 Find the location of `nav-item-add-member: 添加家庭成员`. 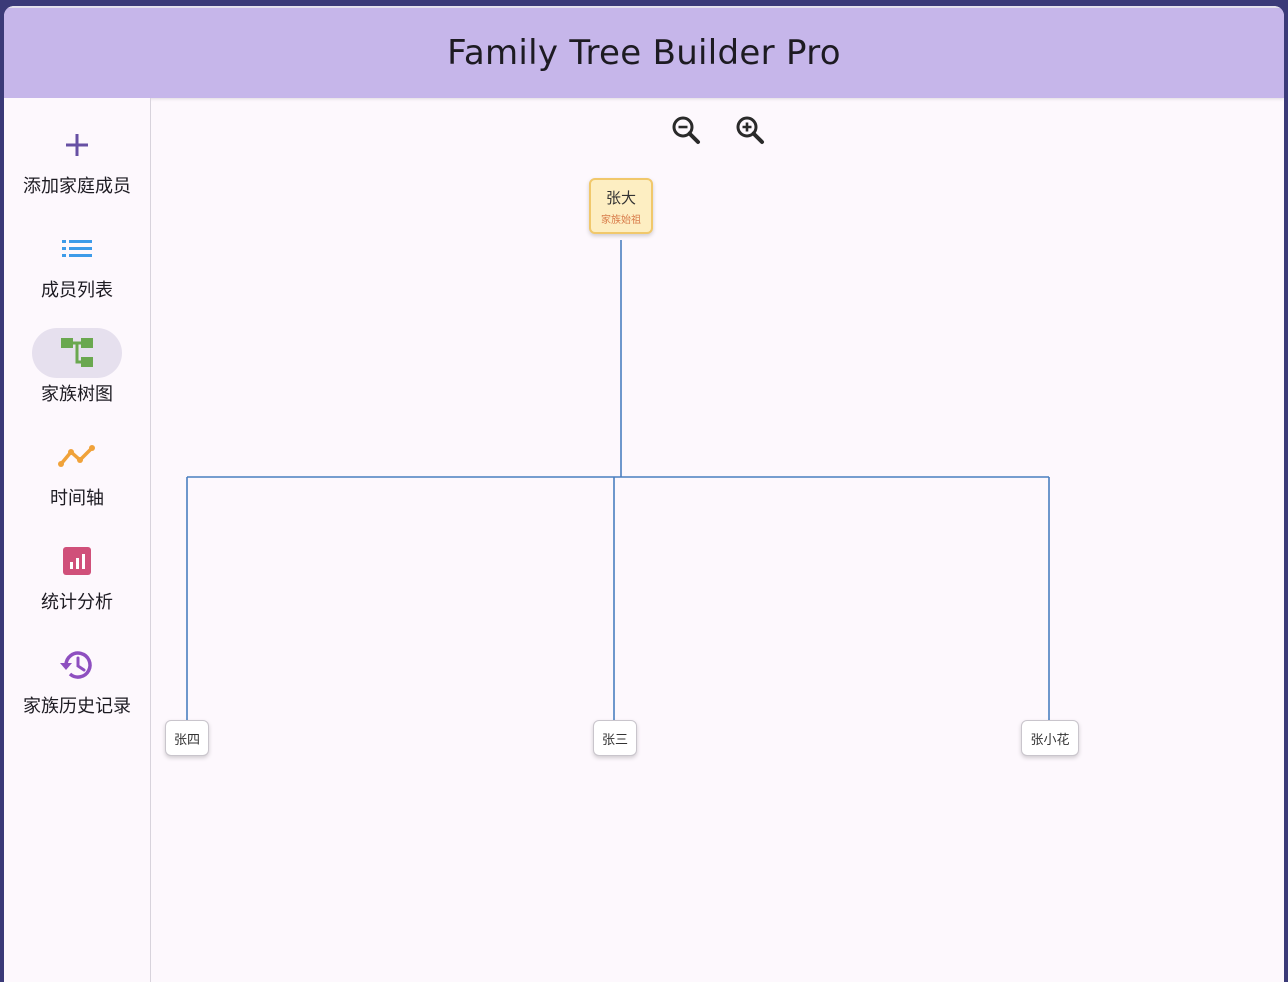

nav-item-add-member: 添加家庭成员 is located at coordinates (77, 156).